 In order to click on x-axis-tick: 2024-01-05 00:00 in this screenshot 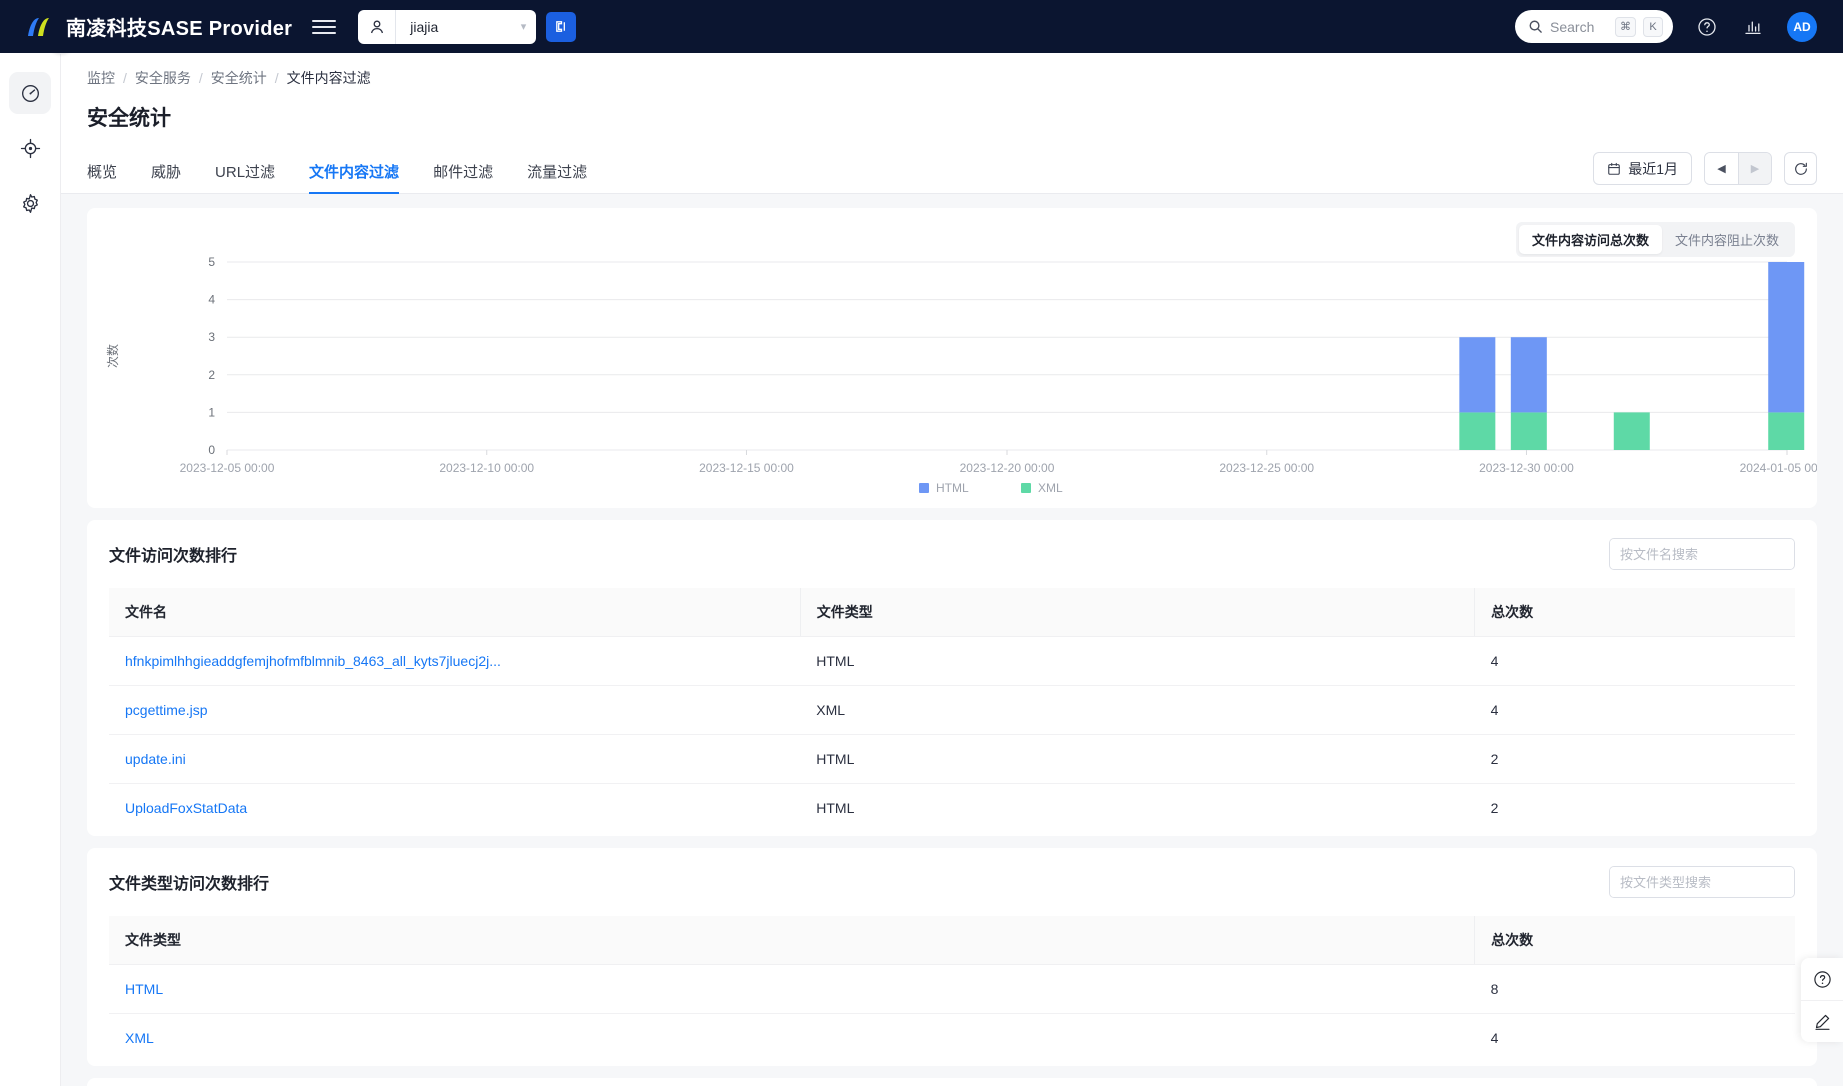, I will do `click(1778, 468)`.